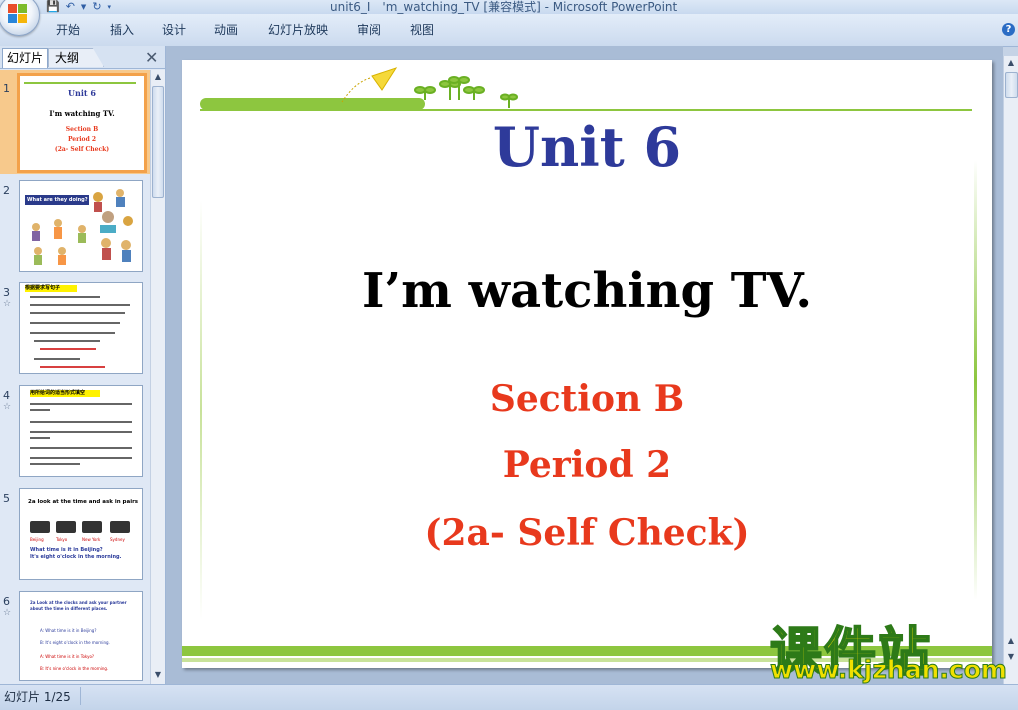 This screenshot has height=710, width=1018. What do you see at coordinates (6, 190) in the screenshot?
I see `slide-number: 2` at bounding box center [6, 190].